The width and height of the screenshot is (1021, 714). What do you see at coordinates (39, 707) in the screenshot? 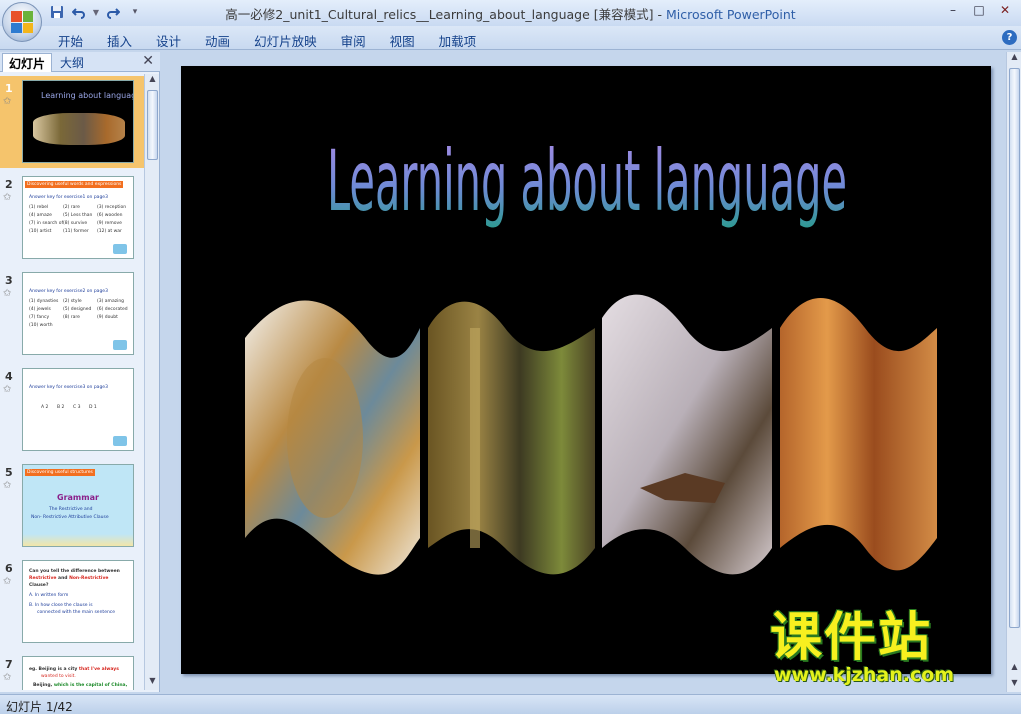
I see `slide-counter: 幻灯片 1/42` at bounding box center [39, 707].